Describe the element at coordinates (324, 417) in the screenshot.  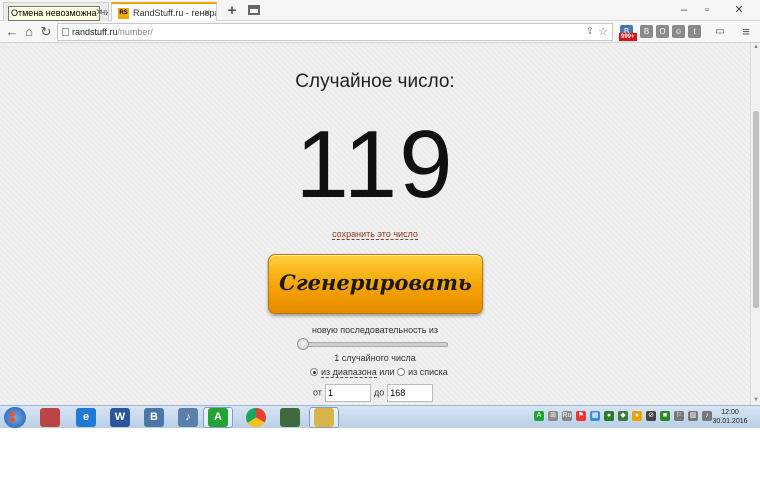
I see `explorer-icon` at that location.